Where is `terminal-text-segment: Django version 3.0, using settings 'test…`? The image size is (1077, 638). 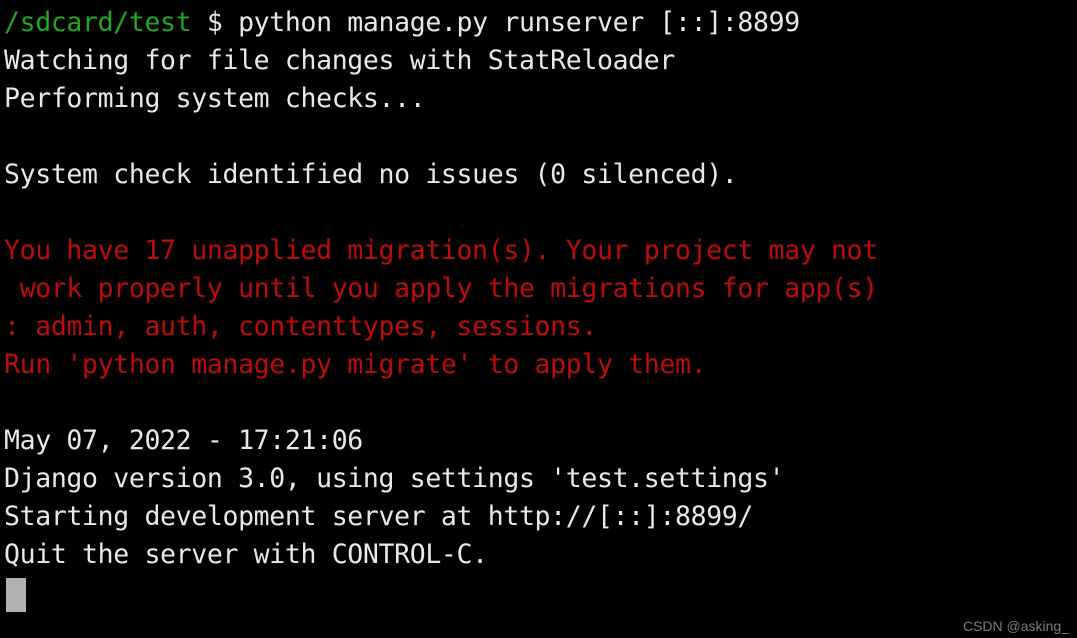
terminal-text-segment: Django version 3.0, using settings 'test… is located at coordinates (394, 478).